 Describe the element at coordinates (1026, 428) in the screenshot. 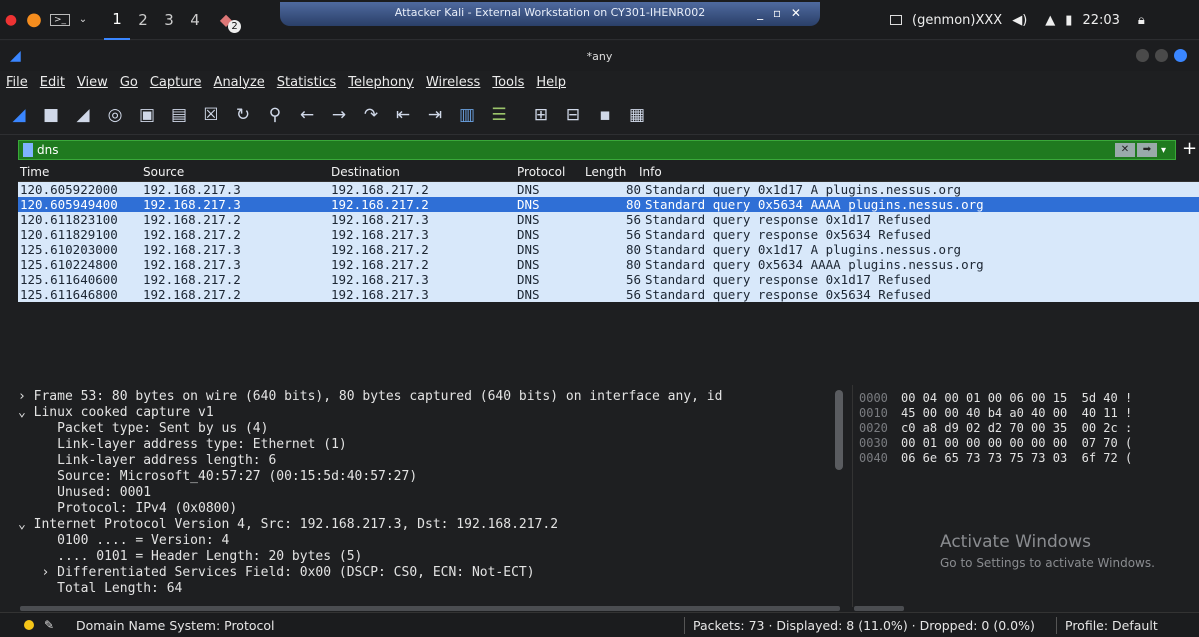

I see `hex-row: 0020 c0 a8 d9 02 d2 70 00 35 00 2c :` at that location.